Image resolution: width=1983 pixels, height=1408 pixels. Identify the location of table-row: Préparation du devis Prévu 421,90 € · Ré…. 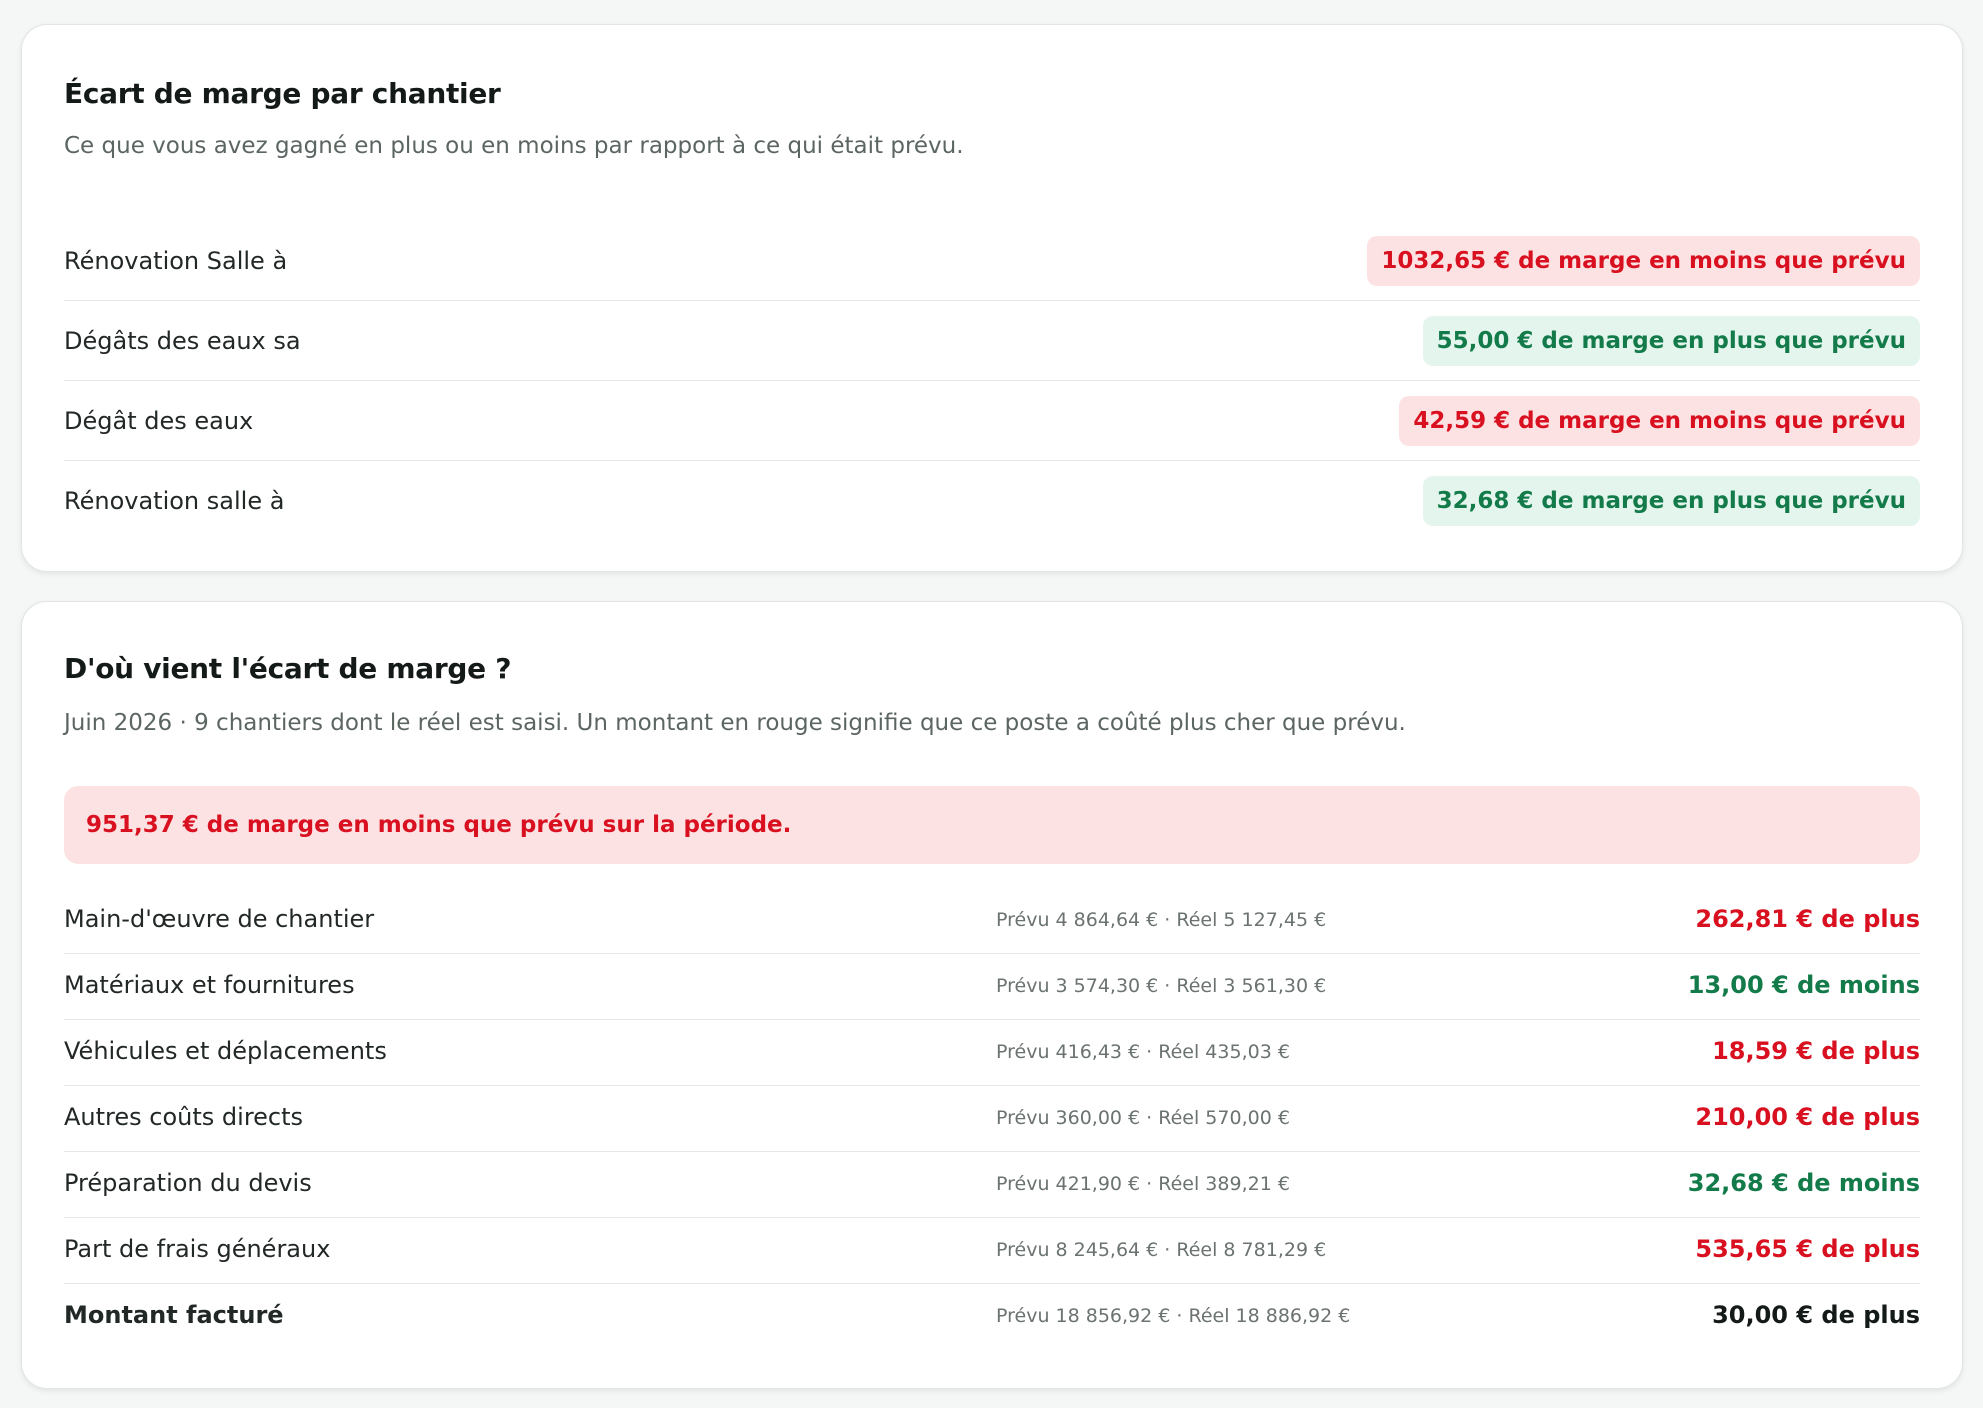
(992, 1185).